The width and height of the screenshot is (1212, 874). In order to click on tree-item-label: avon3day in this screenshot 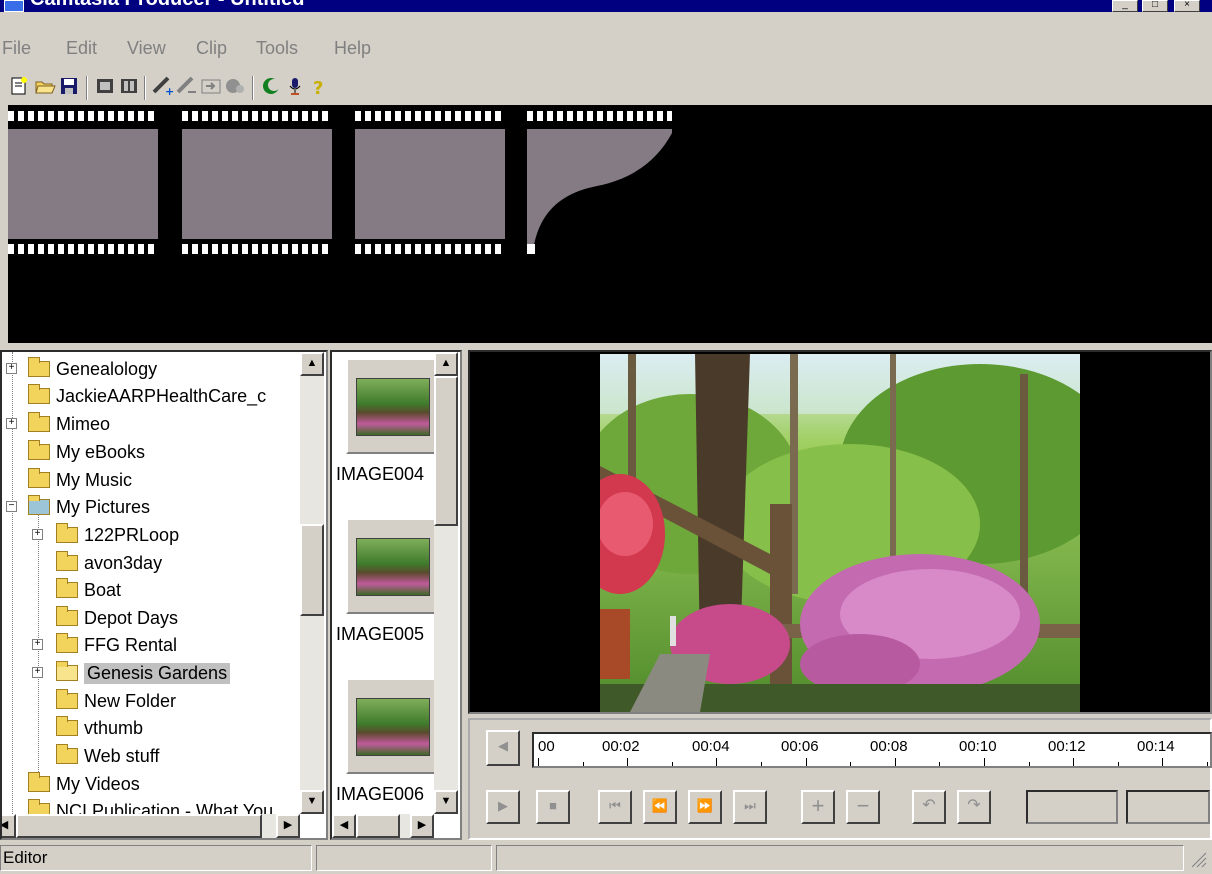, I will do `click(123, 562)`.